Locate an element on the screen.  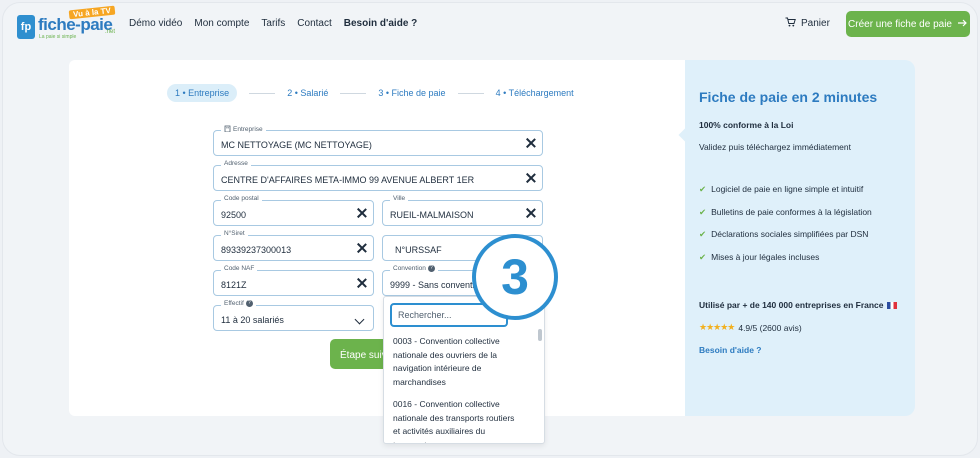
nav-link-account: Mon compte is located at coordinates (221, 23).